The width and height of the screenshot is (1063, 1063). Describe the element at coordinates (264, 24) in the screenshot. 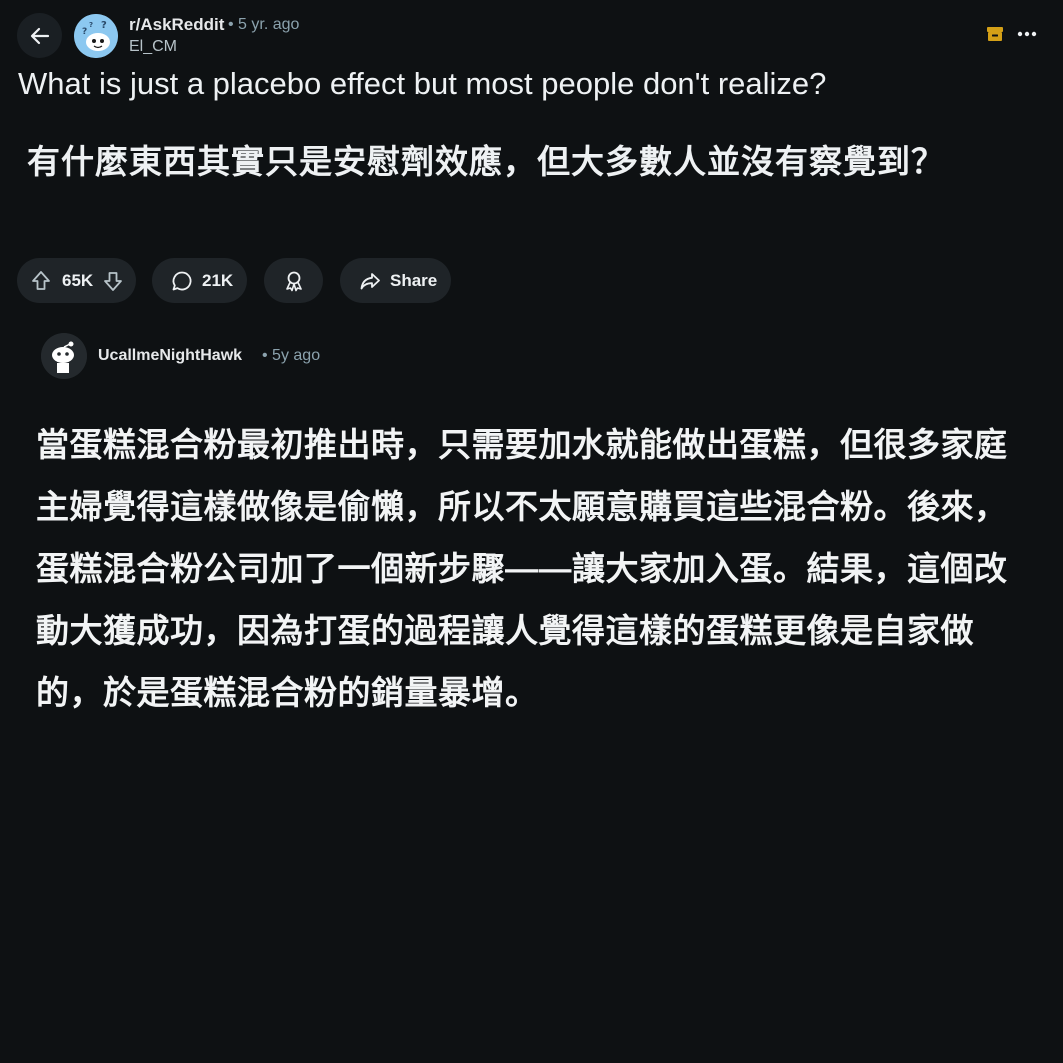

I see `post-timestamp: • 5 yr. ago` at that location.